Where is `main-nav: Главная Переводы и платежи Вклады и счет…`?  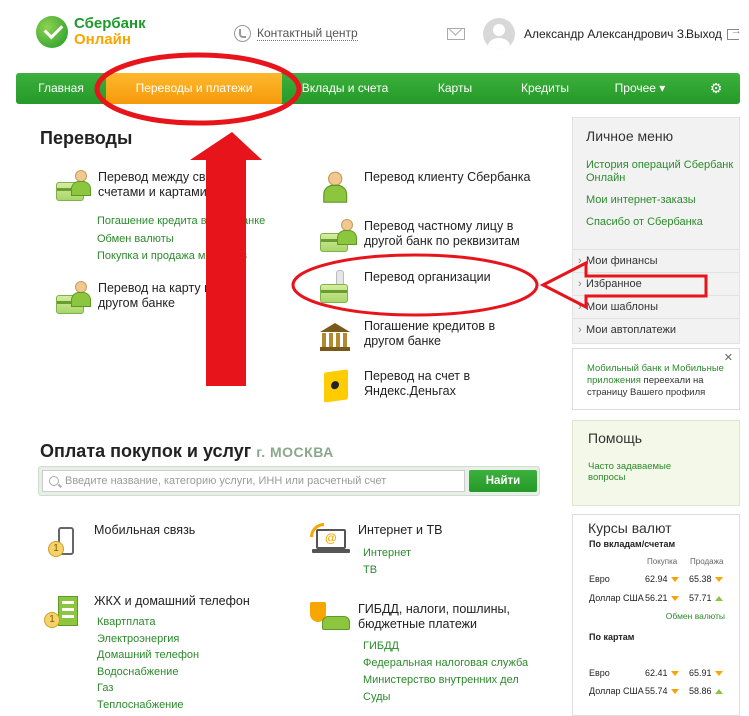
main-nav: Главная Переводы и платежи Вклады и счет… is located at coordinates (378, 88).